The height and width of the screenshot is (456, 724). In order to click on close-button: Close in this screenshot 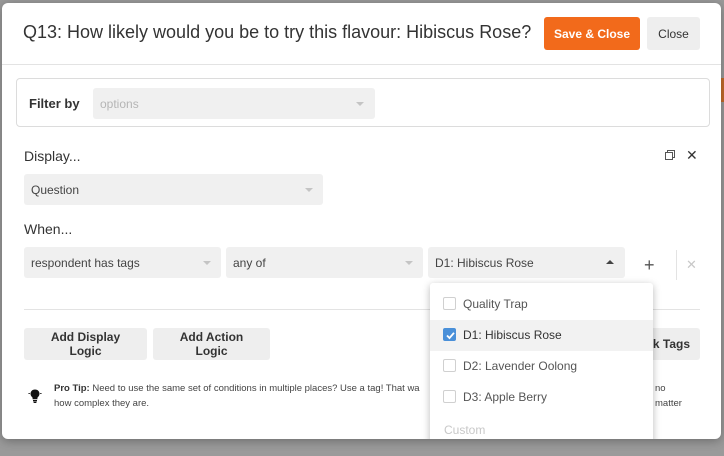, I will do `click(673, 33)`.